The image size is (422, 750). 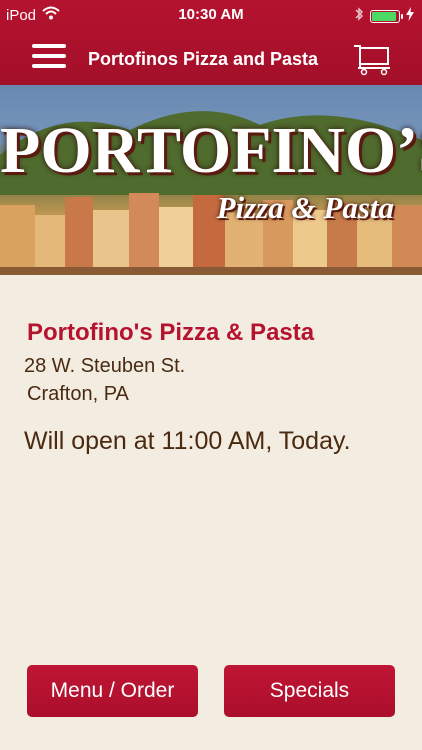 What do you see at coordinates (203, 59) in the screenshot?
I see `page-title: Portofinos Pizza and Pasta` at bounding box center [203, 59].